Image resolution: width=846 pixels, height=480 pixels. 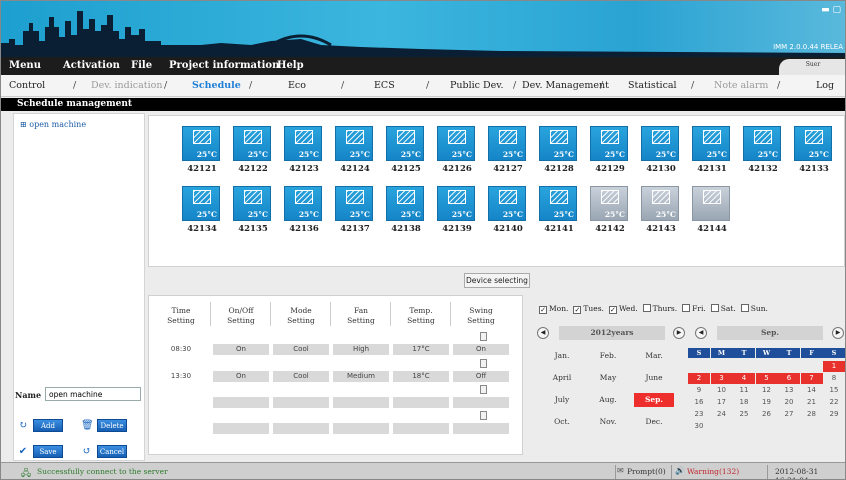 I want to click on day-cell: 28, so click(x=812, y=414).